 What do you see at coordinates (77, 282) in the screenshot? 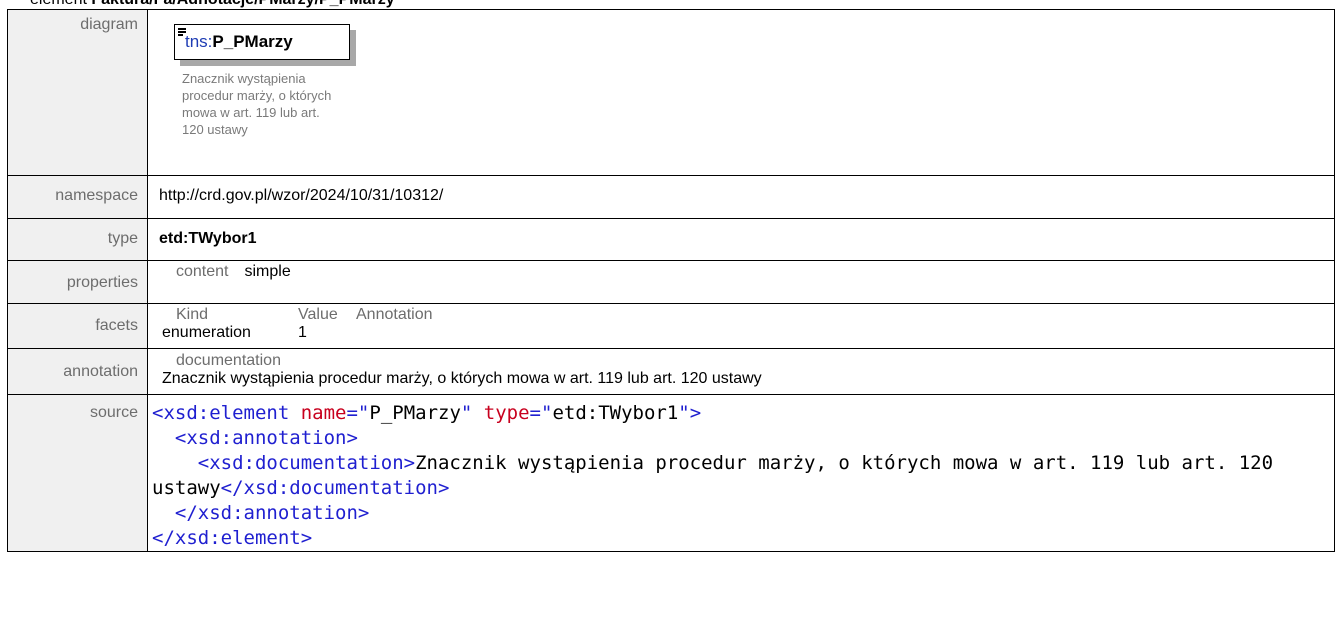
I see `properties-label: properties` at bounding box center [77, 282].